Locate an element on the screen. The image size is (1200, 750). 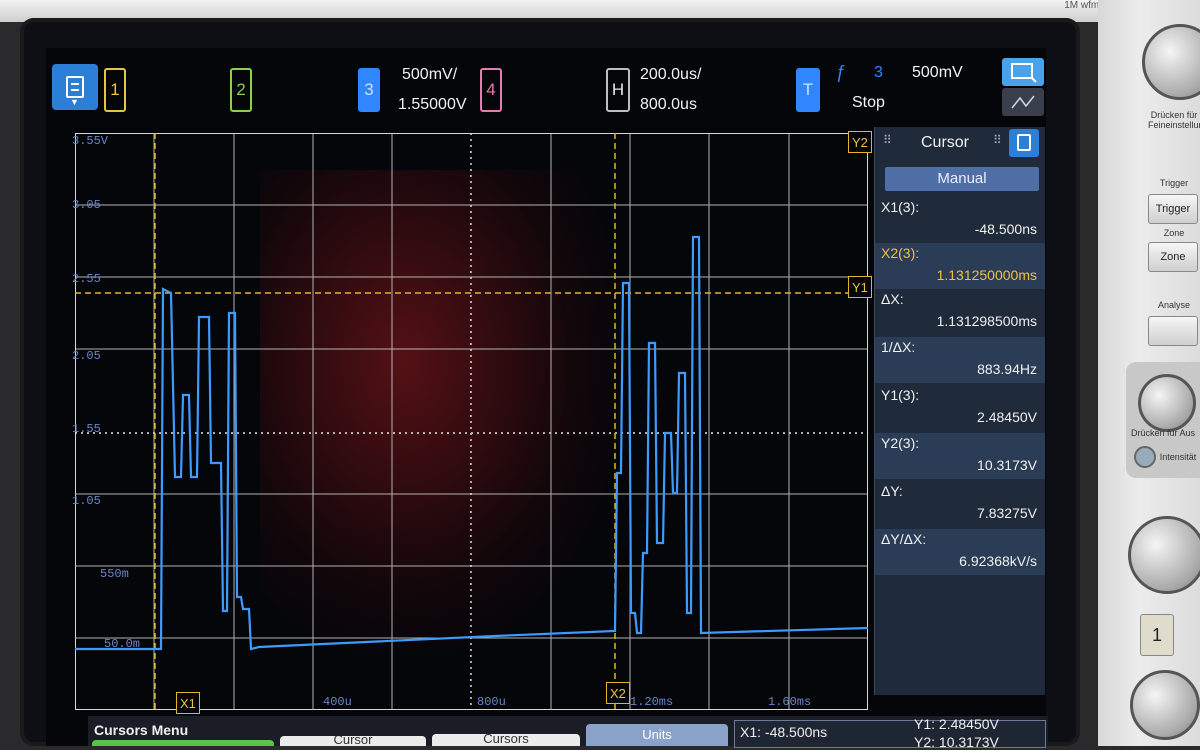
bottom-y1-readout: Y1: 2.48450V is located at coordinates (956, 724).